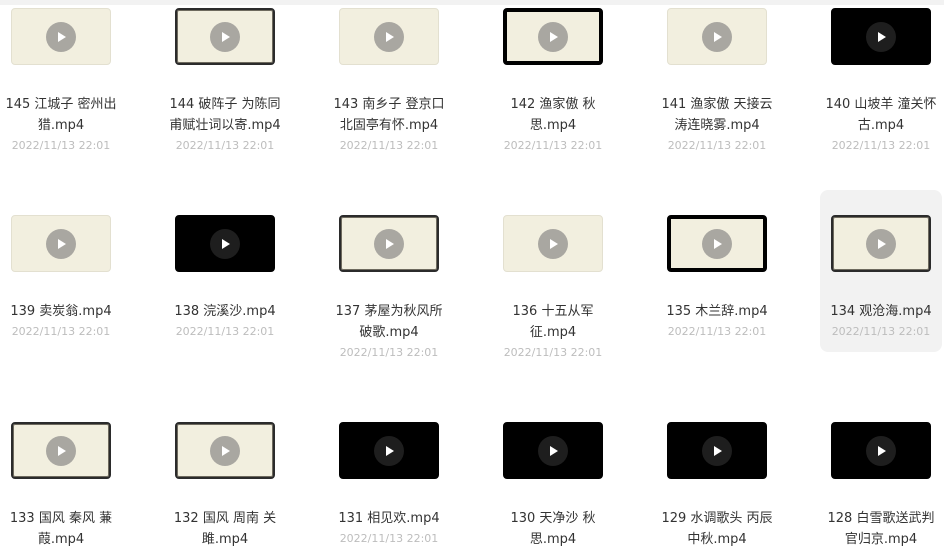 This screenshot has width=944, height=555. What do you see at coordinates (61, 311) in the screenshot?
I see `file-name: 139 卖炭翁.mp4` at bounding box center [61, 311].